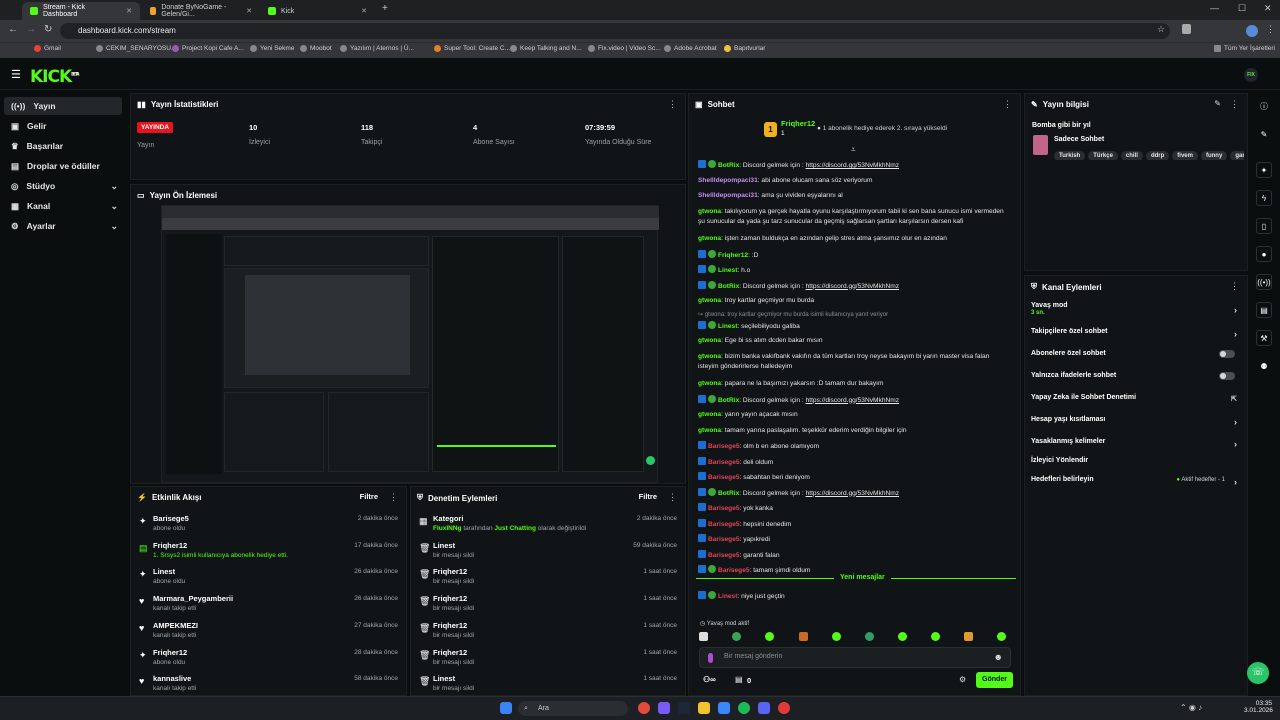 The width and height of the screenshot is (1280, 720). Describe the element at coordinates (548, 684) in the screenshot. I see `feed-item: 🗑 Linest bir mesajı sildi 1 saat önce` at that location.